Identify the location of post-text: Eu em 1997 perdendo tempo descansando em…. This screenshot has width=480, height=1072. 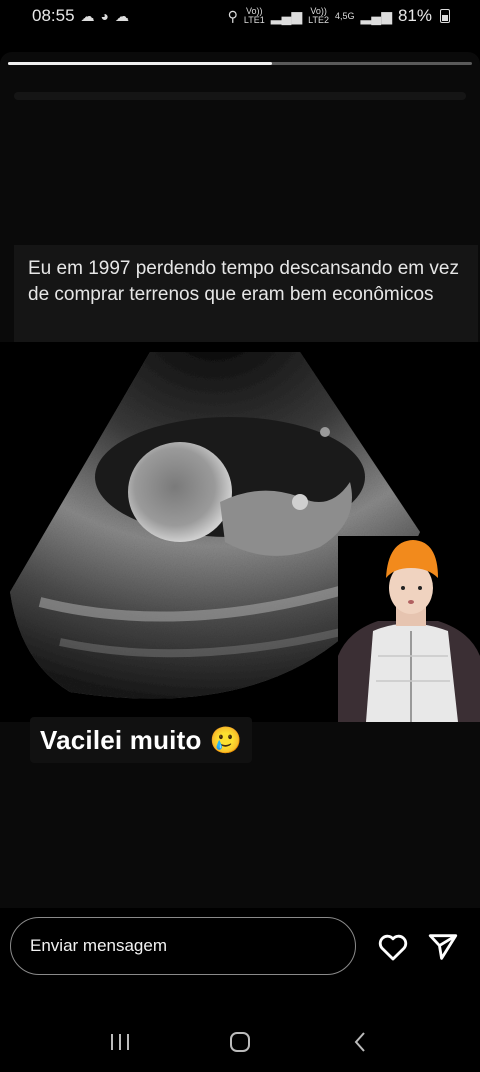
(246, 293).